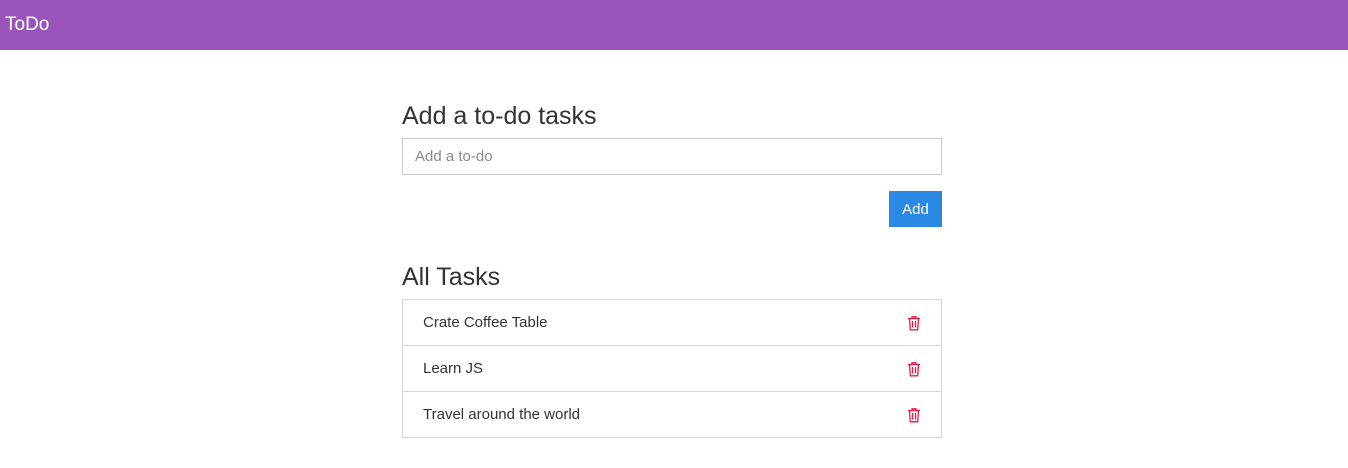 The image size is (1348, 468). I want to click on task-item: Travel around the world, so click(672, 414).